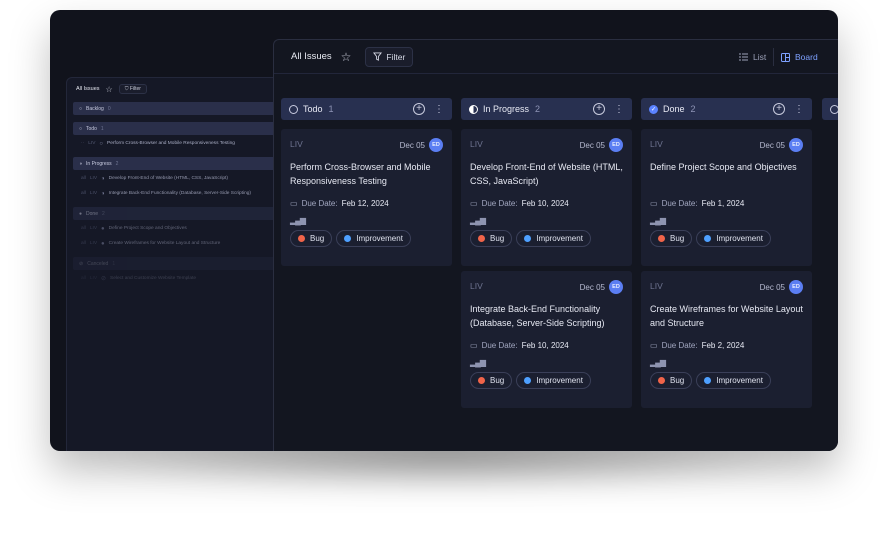  What do you see at coordinates (545, 203) in the screenshot?
I see `due-date-value: Feb 10, 2024` at bounding box center [545, 203].